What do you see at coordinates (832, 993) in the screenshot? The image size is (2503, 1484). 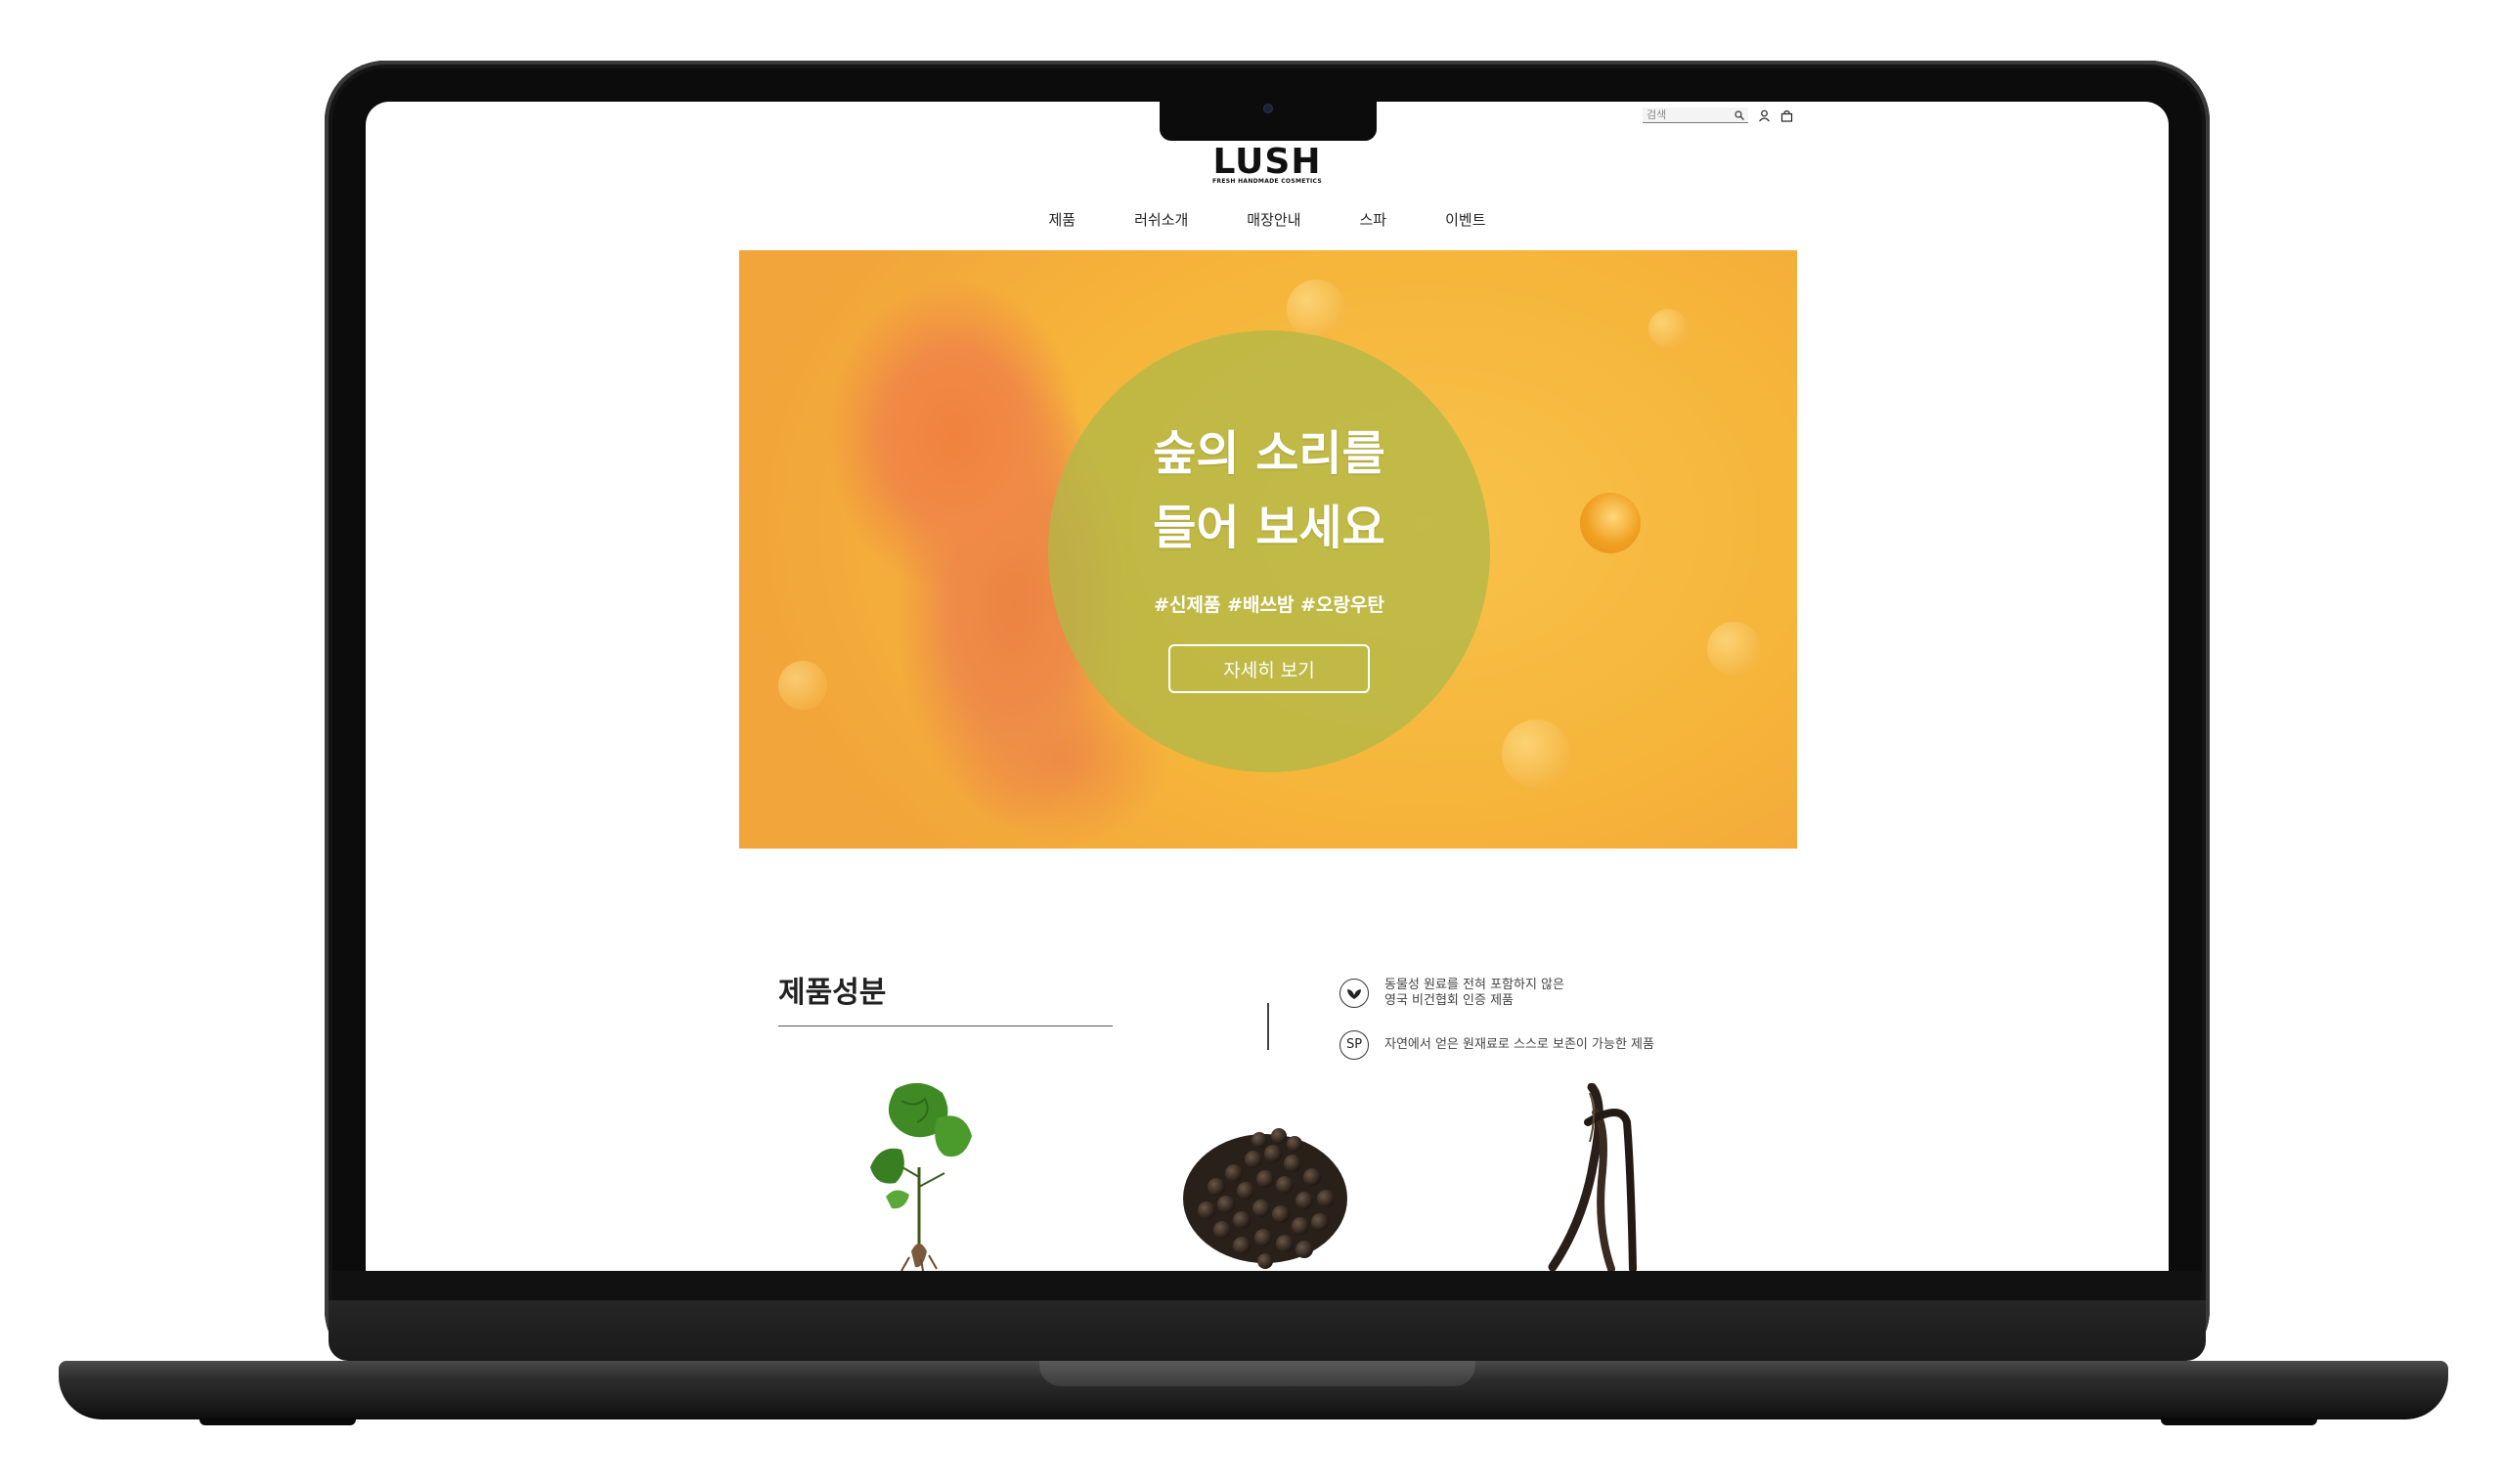 I see `ingredients-heading: 제품성분` at bounding box center [832, 993].